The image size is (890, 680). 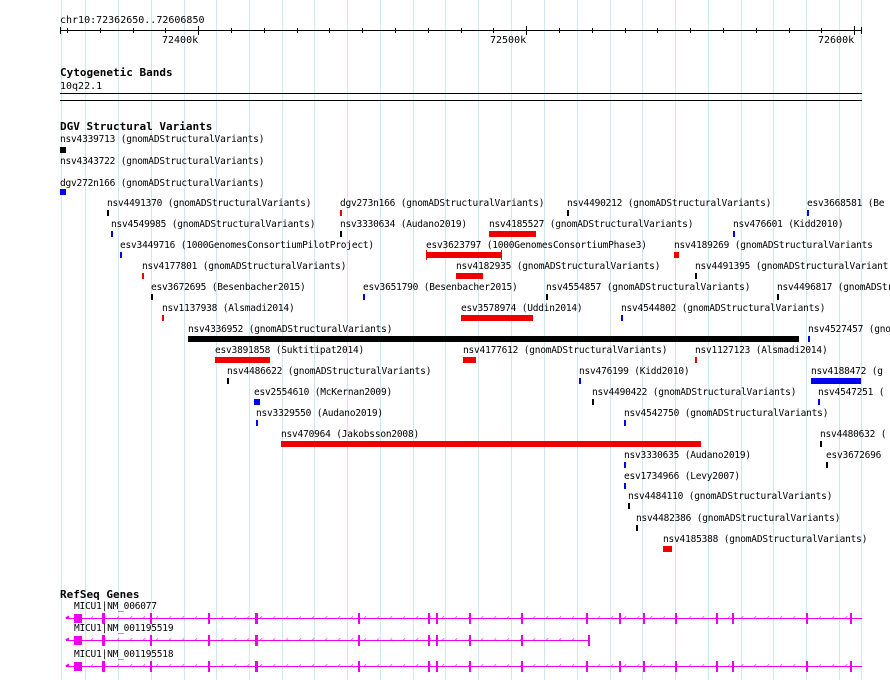 I want to click on dgv-feature-label: nsv4343722 (gnomADStructuralVariants), so click(x=162, y=162).